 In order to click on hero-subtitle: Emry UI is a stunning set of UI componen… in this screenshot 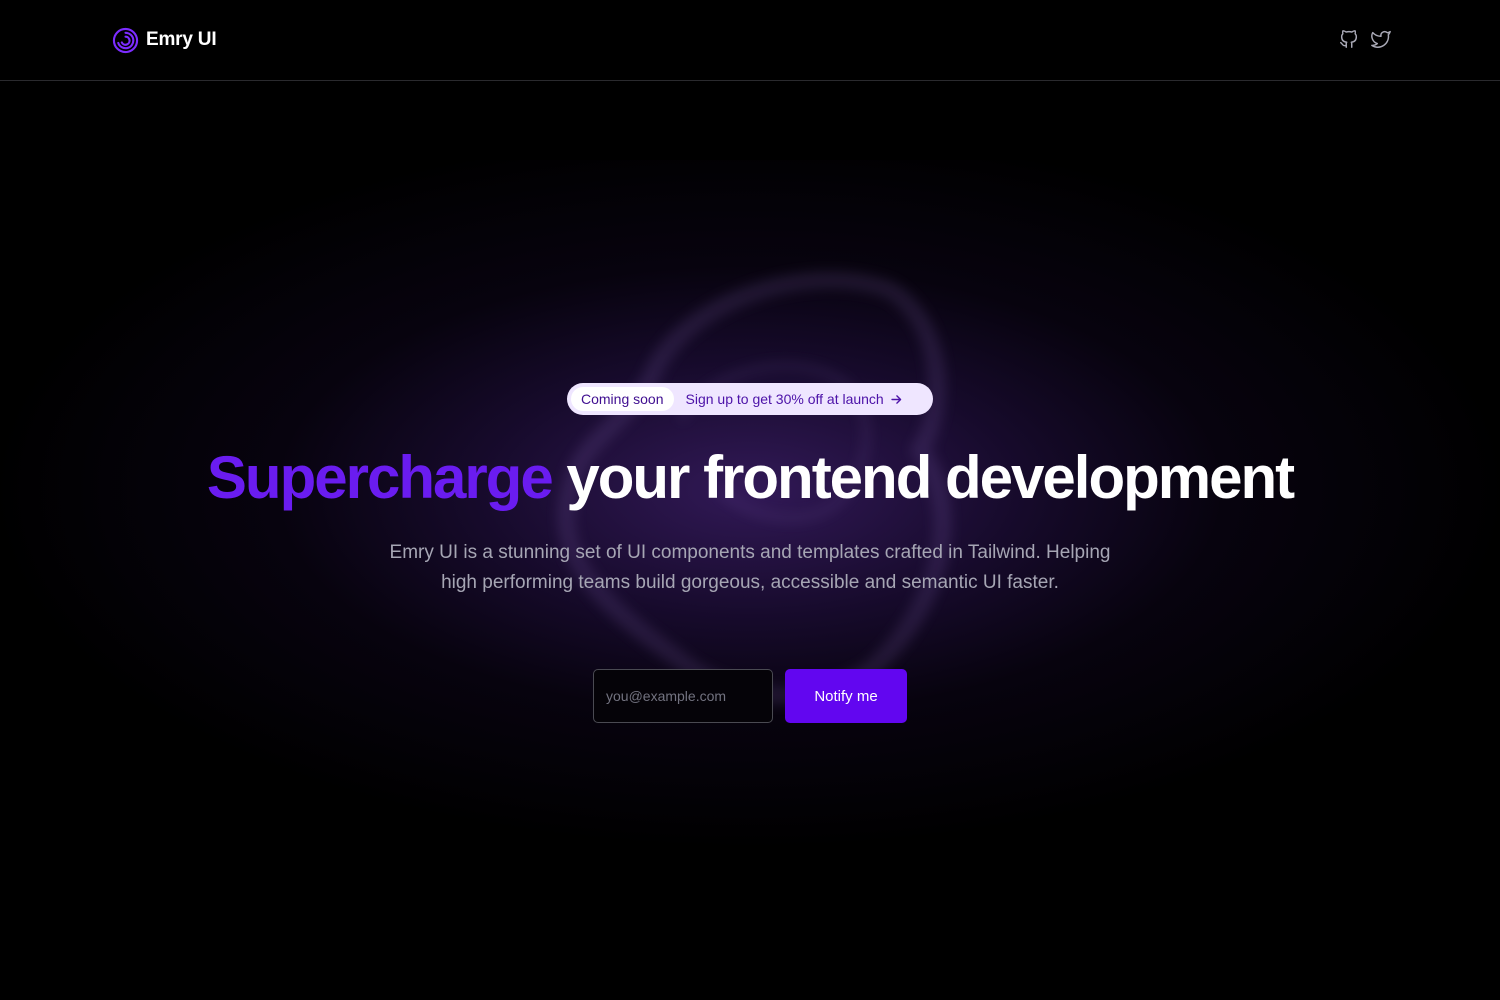, I will do `click(750, 567)`.